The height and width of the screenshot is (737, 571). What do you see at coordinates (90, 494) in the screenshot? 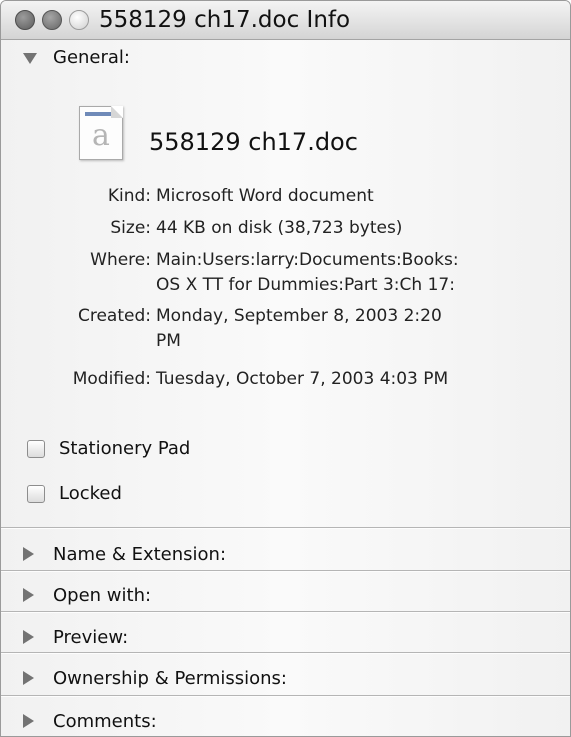
I see `locked-label: Locked` at bounding box center [90, 494].